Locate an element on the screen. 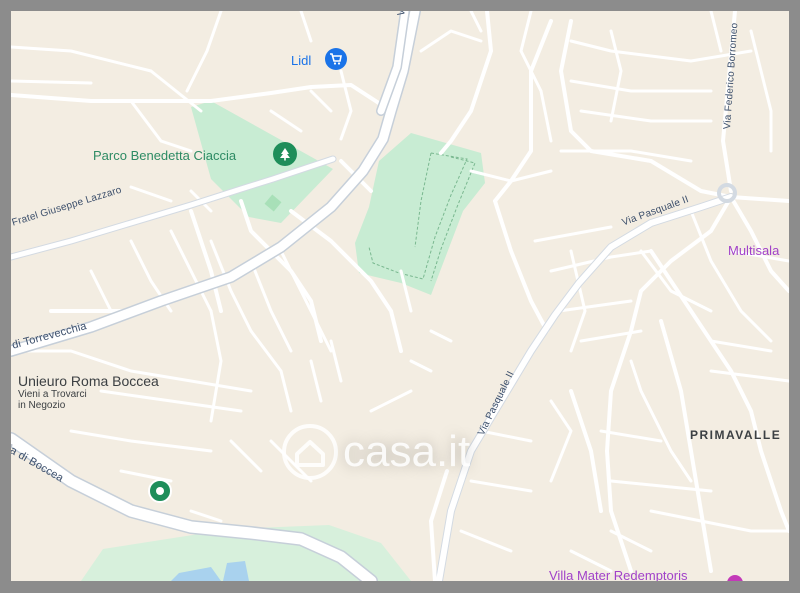 The image size is (800, 593). poi-label-parco-benedetta-ciaccia: Parco Benedetta Ciaccia is located at coordinates (164, 155).